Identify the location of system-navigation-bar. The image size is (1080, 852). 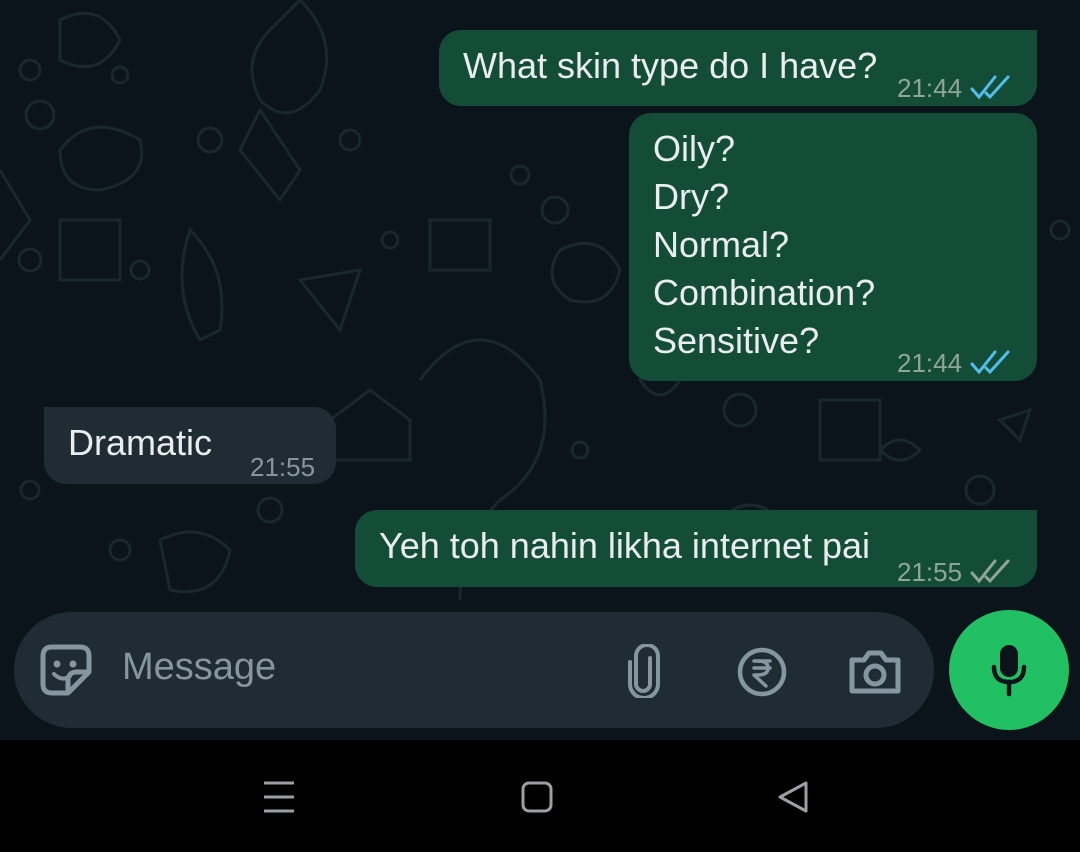
(540, 796).